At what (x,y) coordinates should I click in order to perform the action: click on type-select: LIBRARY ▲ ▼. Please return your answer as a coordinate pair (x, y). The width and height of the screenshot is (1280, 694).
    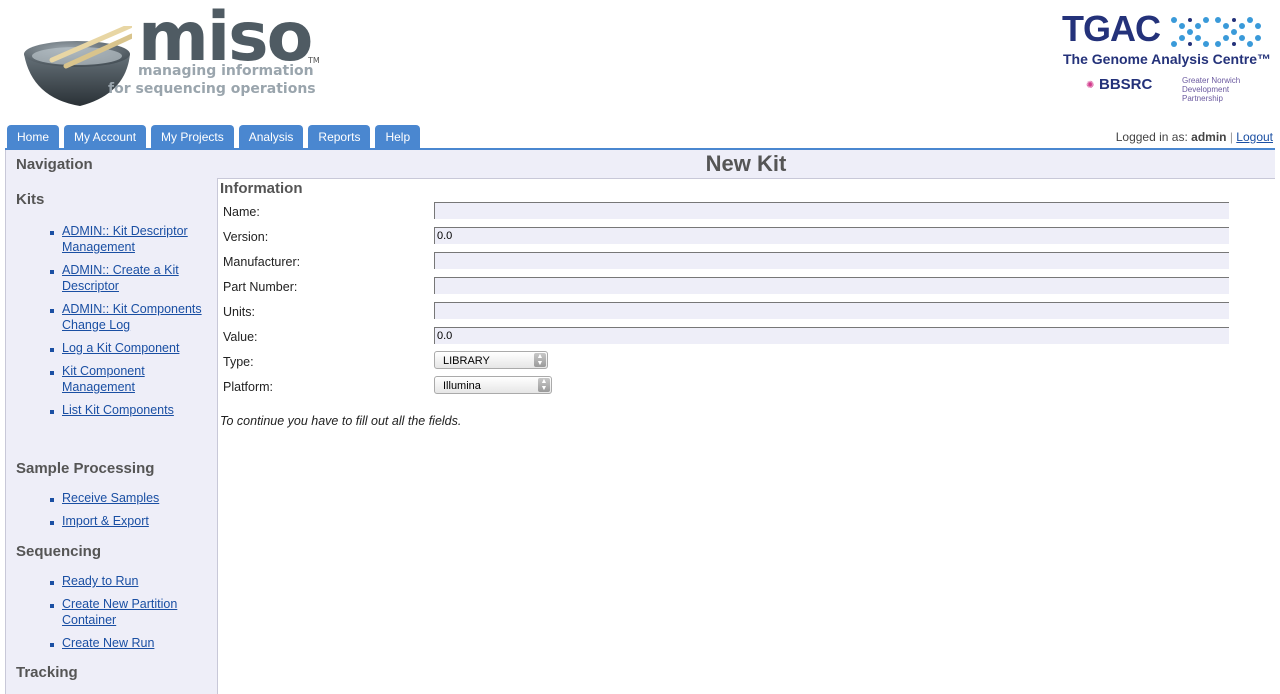
    Looking at the image, I should click on (491, 360).